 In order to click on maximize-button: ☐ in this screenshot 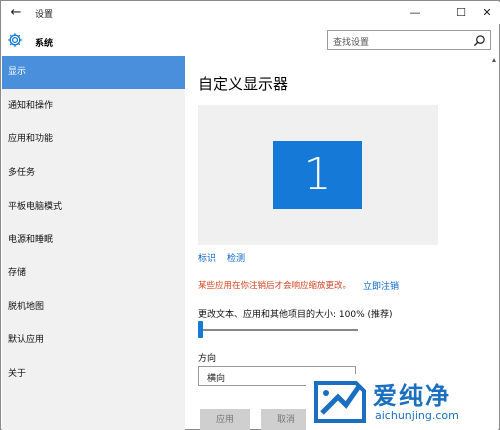, I will do `click(461, 13)`.